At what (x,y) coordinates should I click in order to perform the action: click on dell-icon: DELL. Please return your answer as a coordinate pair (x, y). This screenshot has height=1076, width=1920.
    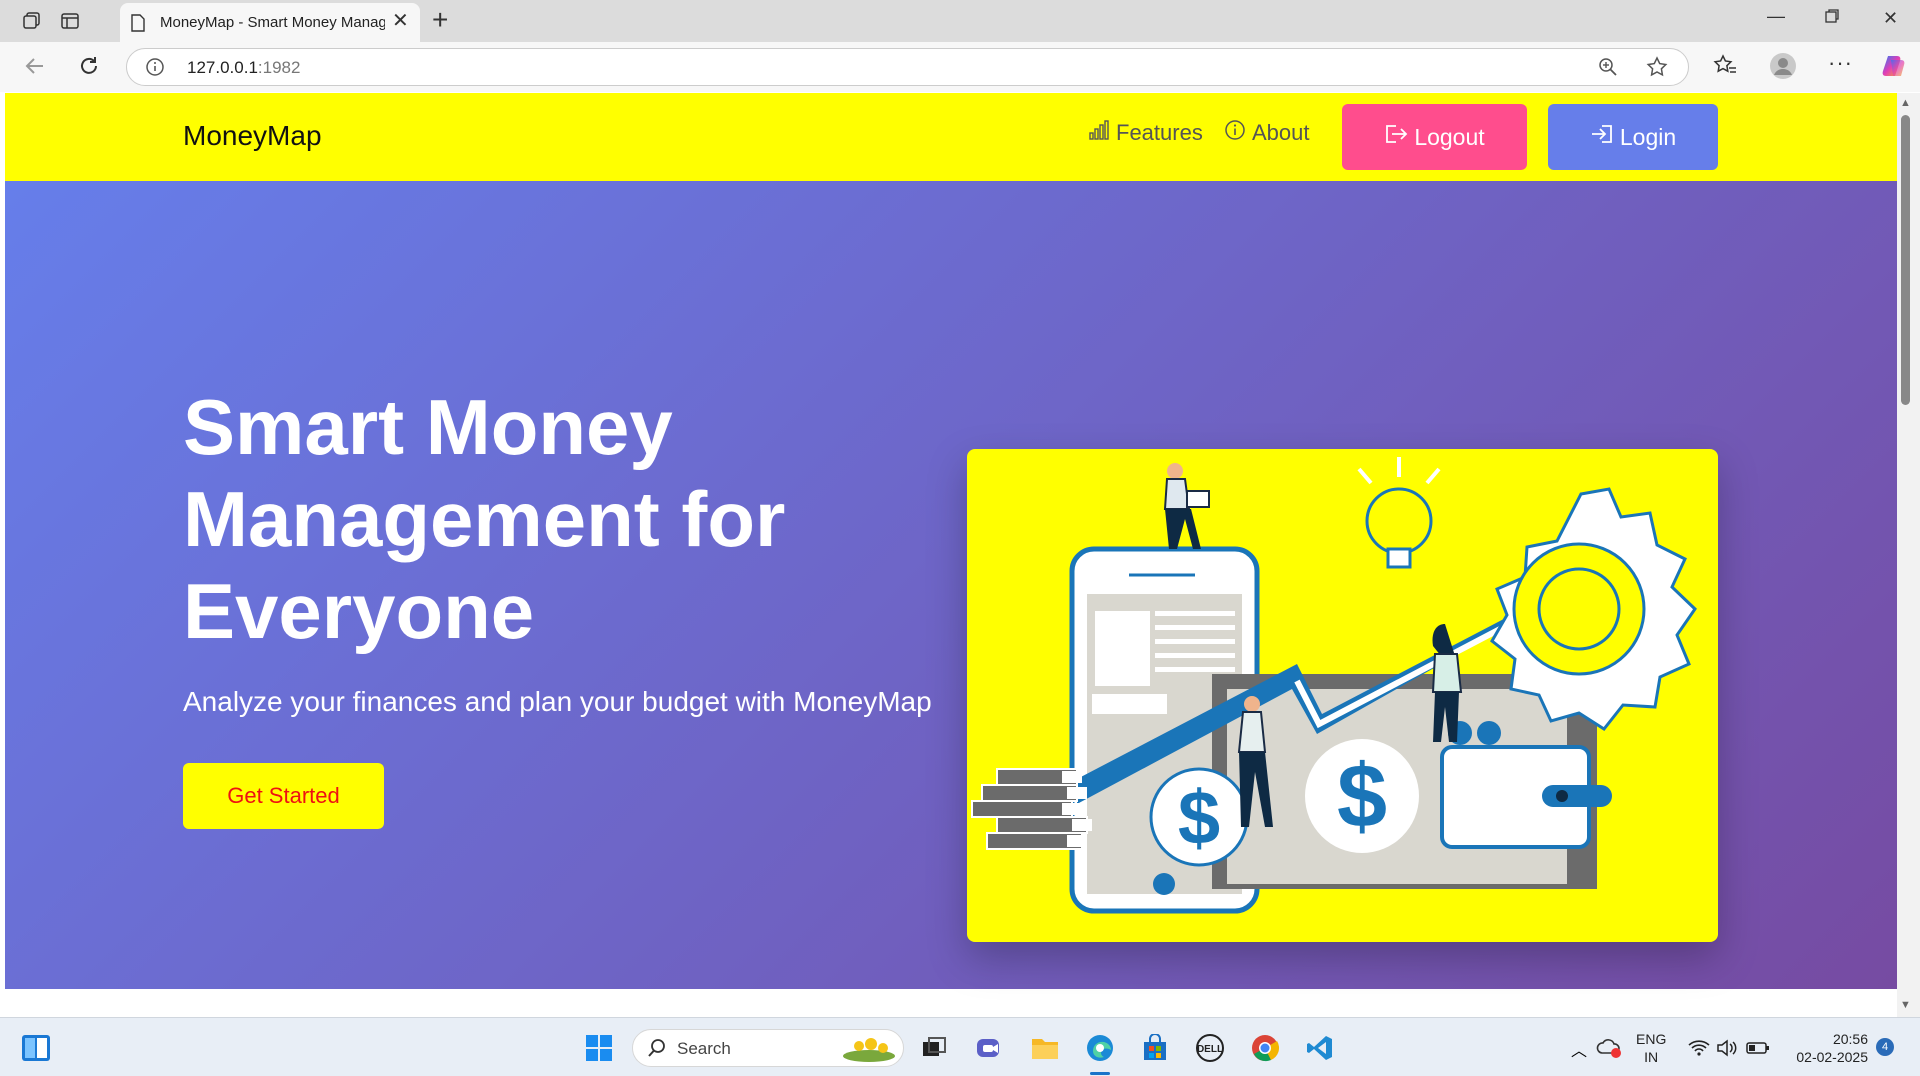
    Looking at the image, I should click on (1210, 1048).